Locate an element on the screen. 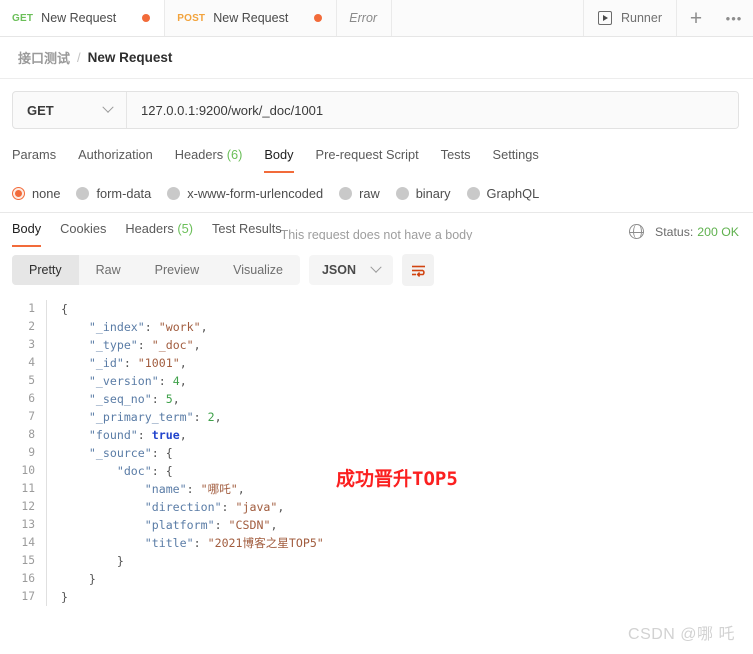 The height and width of the screenshot is (654, 753). breadcrumb-current: New Request is located at coordinates (130, 57).